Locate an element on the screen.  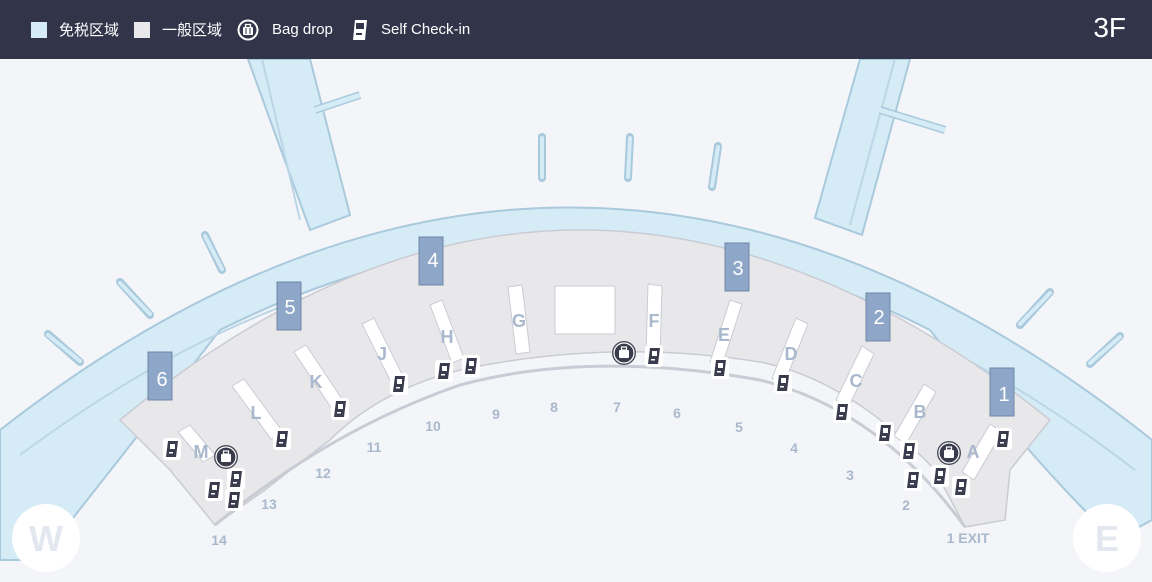
legend-general: 一般区域 is located at coordinates (178, 29).